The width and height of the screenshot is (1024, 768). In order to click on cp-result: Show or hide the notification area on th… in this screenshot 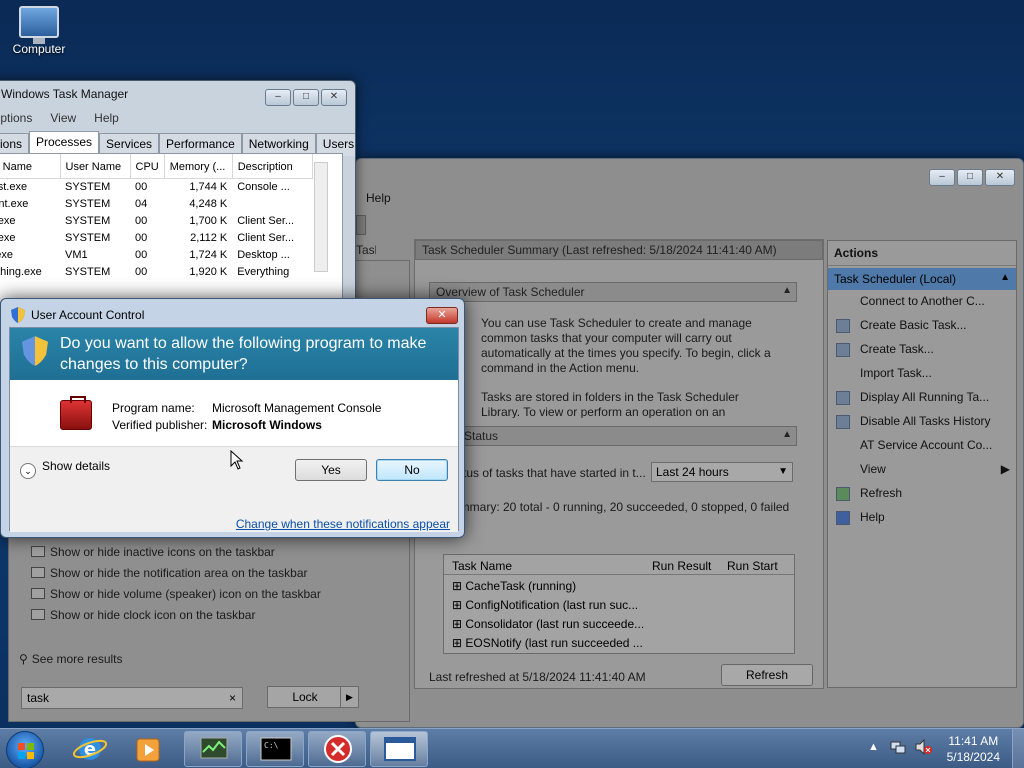, I will do `click(169, 573)`.